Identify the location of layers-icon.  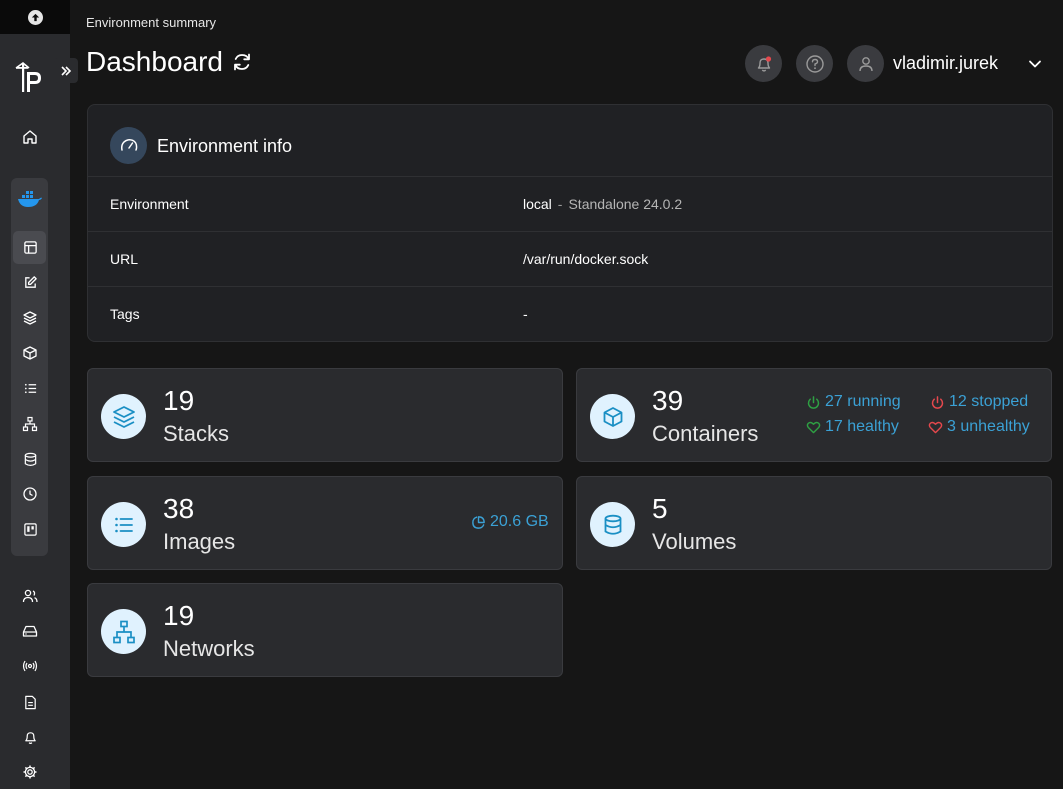
(30, 318).